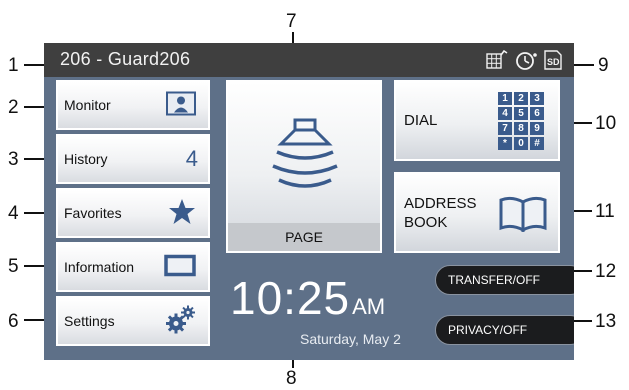 The width and height of the screenshot is (629, 390). I want to click on key-hash: #, so click(537, 143).